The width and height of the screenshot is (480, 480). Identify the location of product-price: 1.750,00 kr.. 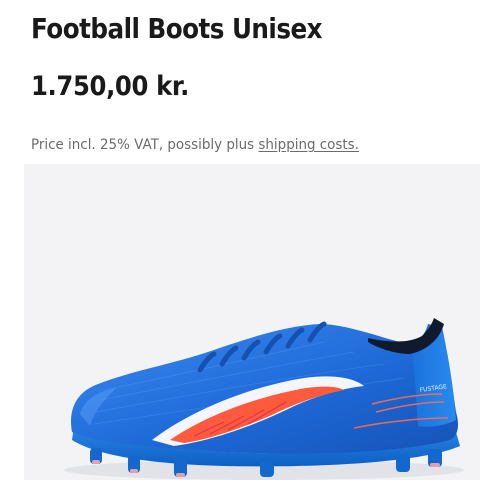
(110, 86).